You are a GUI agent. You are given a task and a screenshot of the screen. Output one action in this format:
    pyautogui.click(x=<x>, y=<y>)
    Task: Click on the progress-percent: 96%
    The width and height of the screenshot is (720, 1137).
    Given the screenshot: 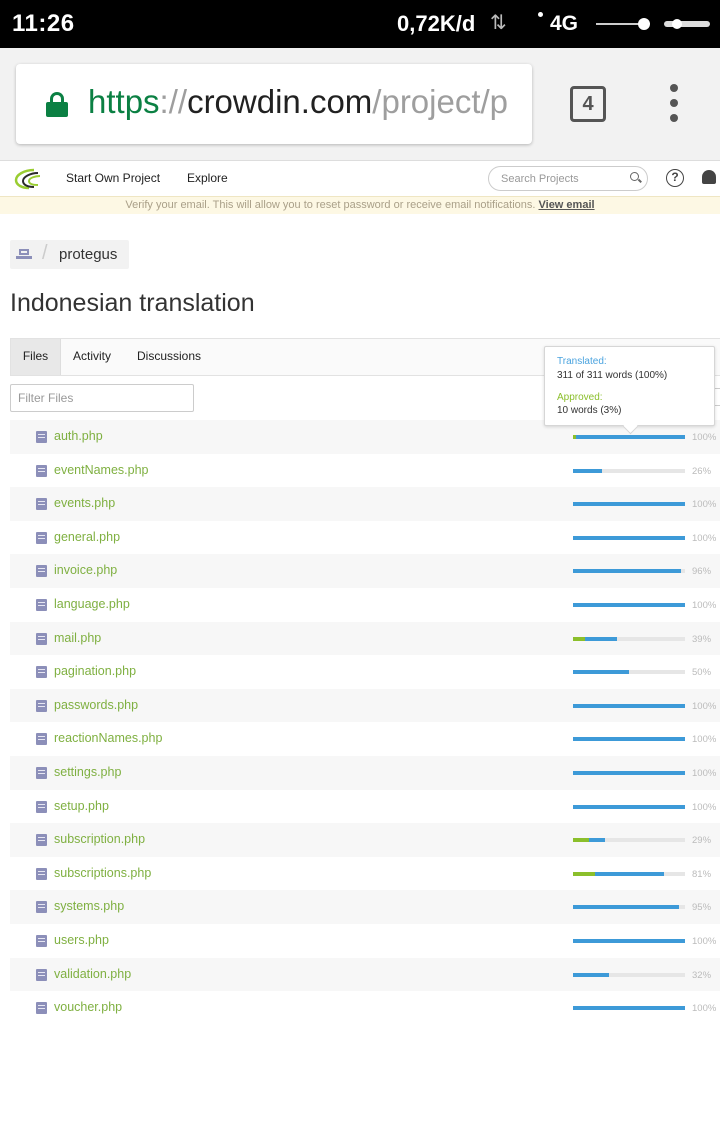 What is the action you would take?
    pyautogui.click(x=702, y=572)
    